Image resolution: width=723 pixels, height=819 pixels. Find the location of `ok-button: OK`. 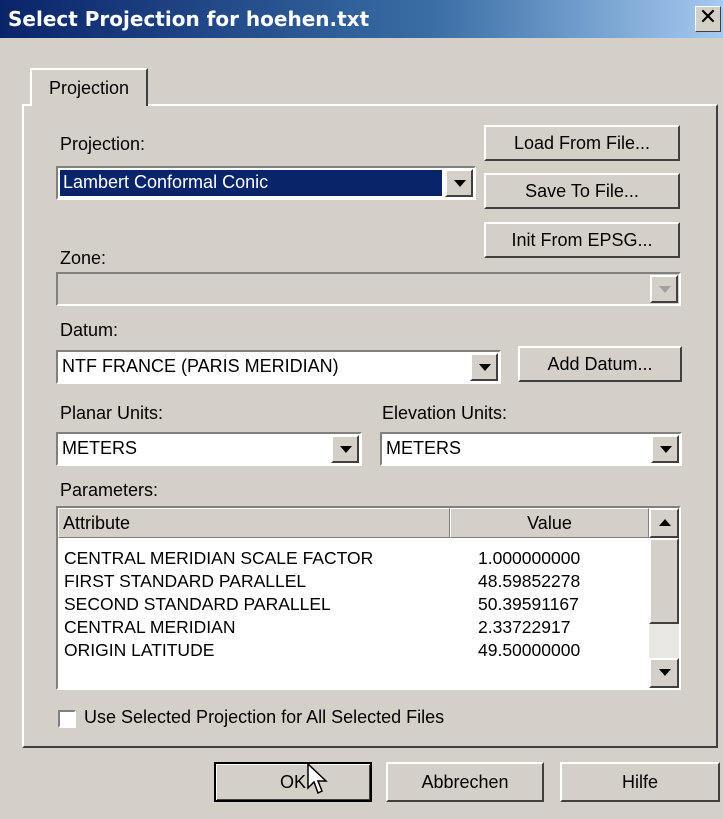

ok-button: OK is located at coordinates (293, 782).